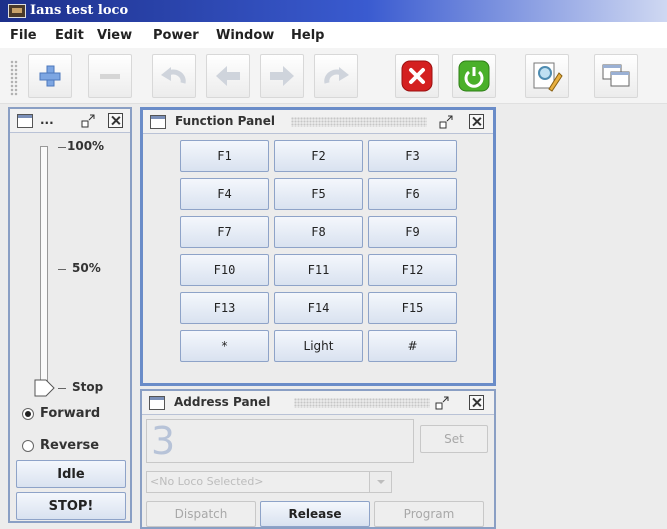  I want to click on tick-label-min: Stop, so click(88, 387).